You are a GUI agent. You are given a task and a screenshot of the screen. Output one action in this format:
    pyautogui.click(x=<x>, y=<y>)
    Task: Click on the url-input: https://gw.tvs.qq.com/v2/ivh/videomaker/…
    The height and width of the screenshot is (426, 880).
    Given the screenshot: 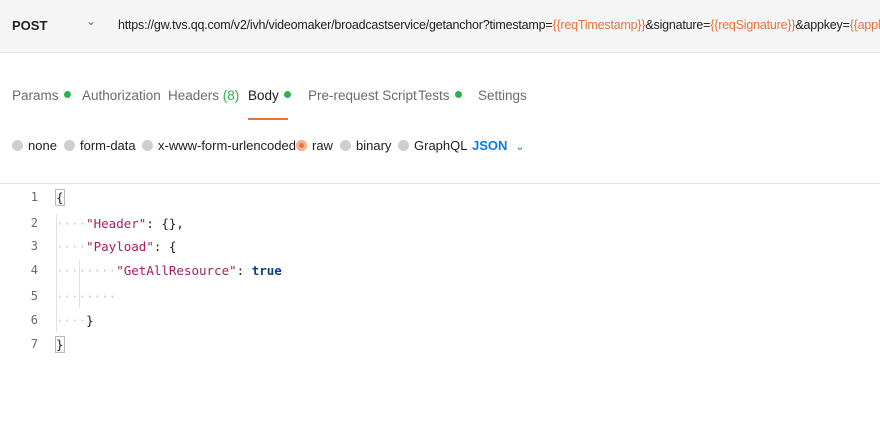 What is the action you would take?
    pyautogui.click(x=499, y=25)
    